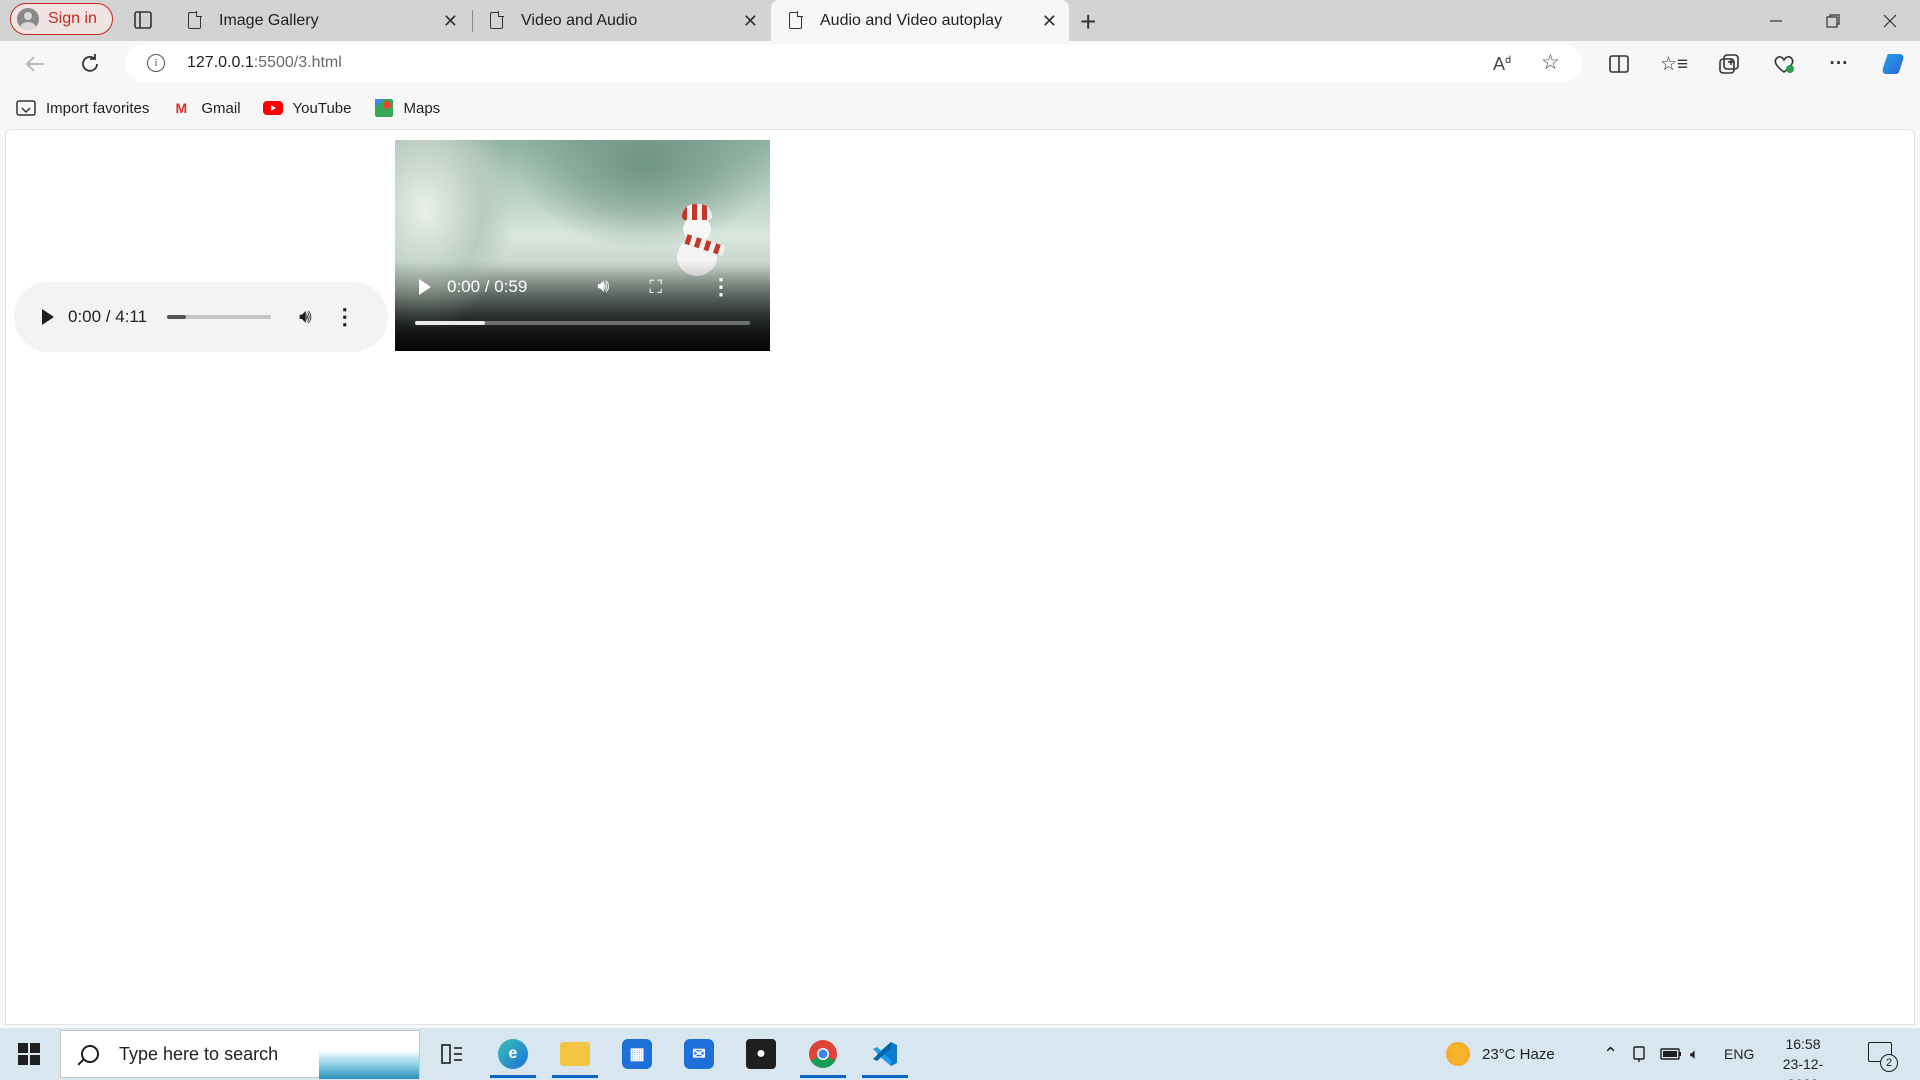 The height and width of the screenshot is (1080, 1920). What do you see at coordinates (221, 108) in the screenshot?
I see `fav-label: Gmail` at bounding box center [221, 108].